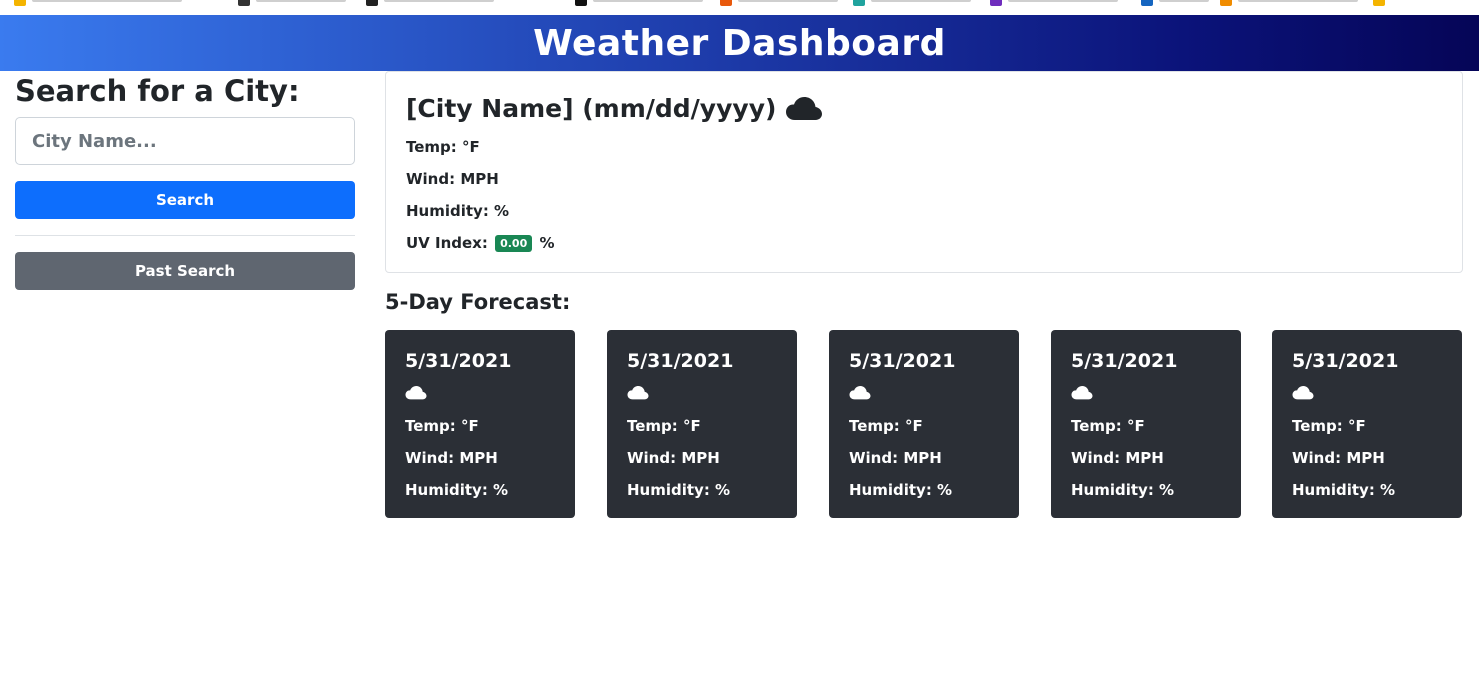  What do you see at coordinates (447, 243) in the screenshot?
I see `uv-index-label: UV Index:` at bounding box center [447, 243].